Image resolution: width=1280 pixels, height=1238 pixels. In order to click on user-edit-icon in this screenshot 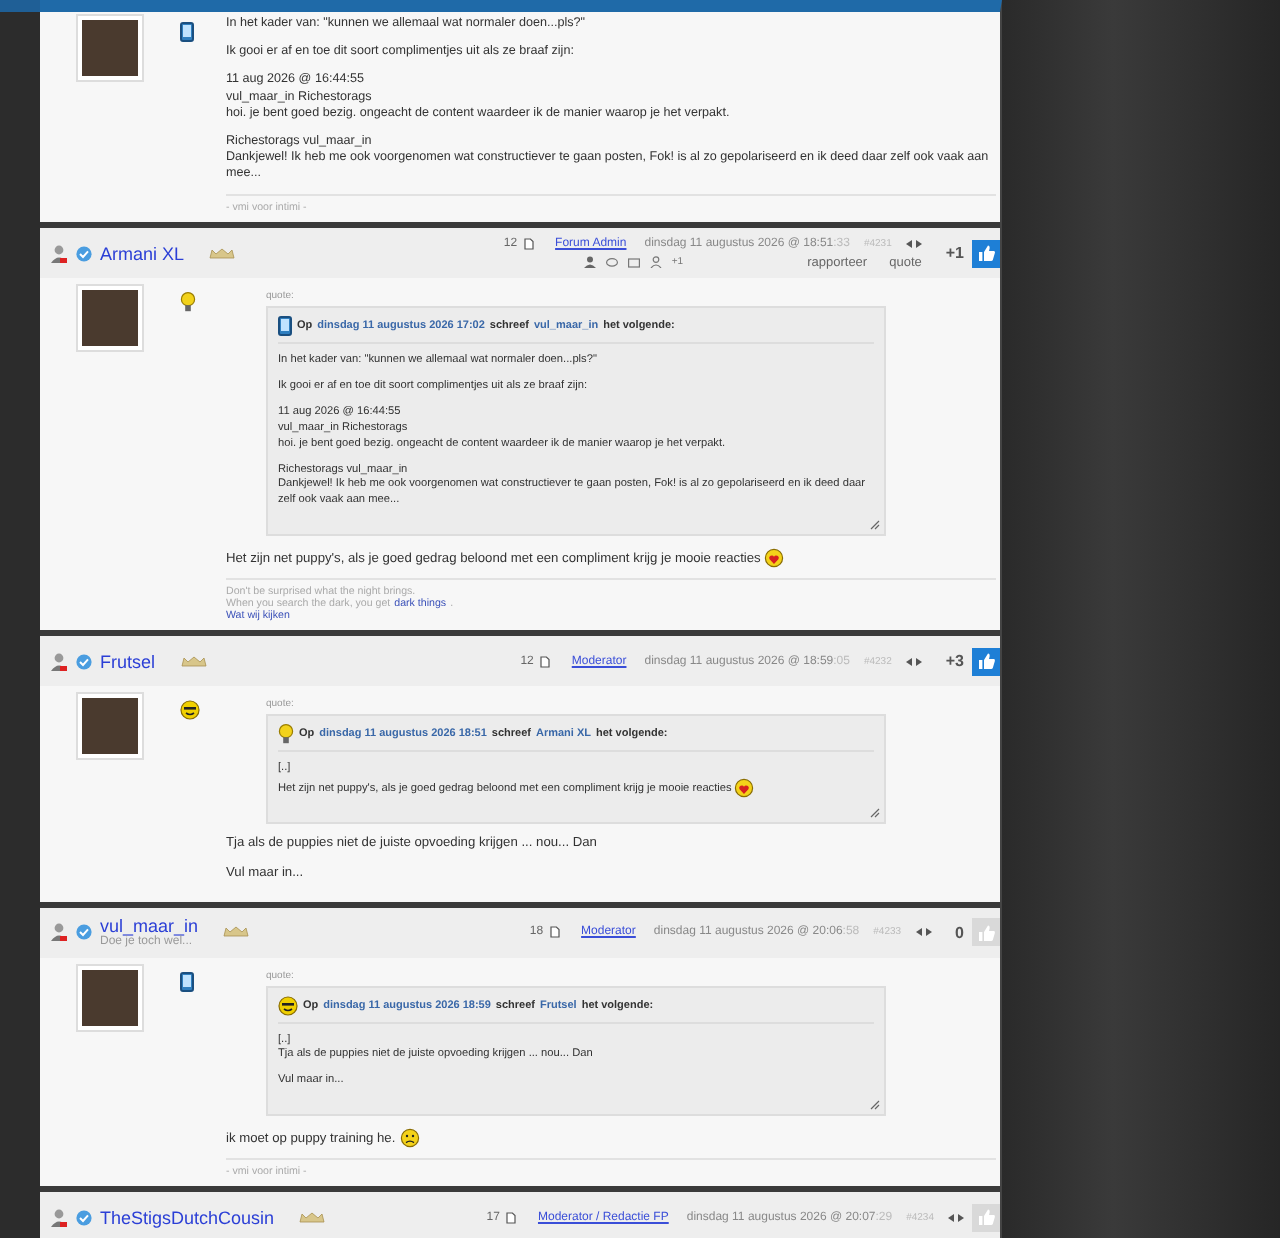, I will do `click(589, 262)`.